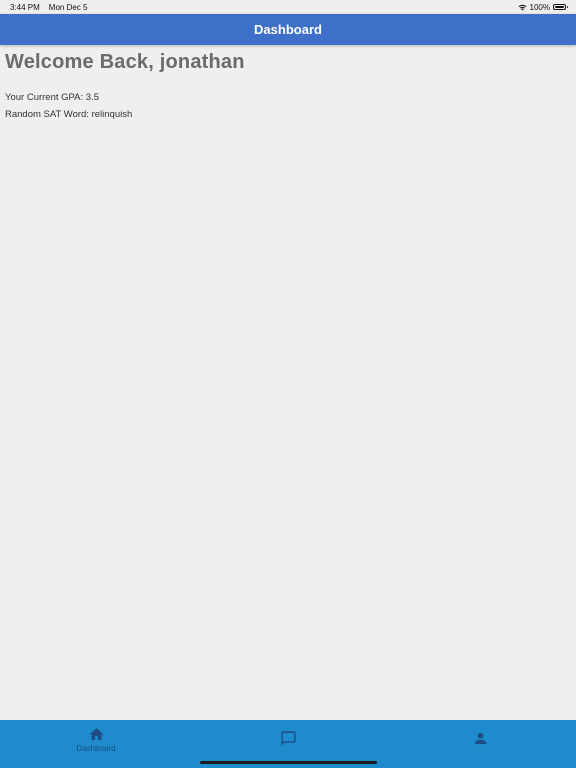 This screenshot has height=768, width=576. I want to click on status-right: 100%, so click(542, 7).